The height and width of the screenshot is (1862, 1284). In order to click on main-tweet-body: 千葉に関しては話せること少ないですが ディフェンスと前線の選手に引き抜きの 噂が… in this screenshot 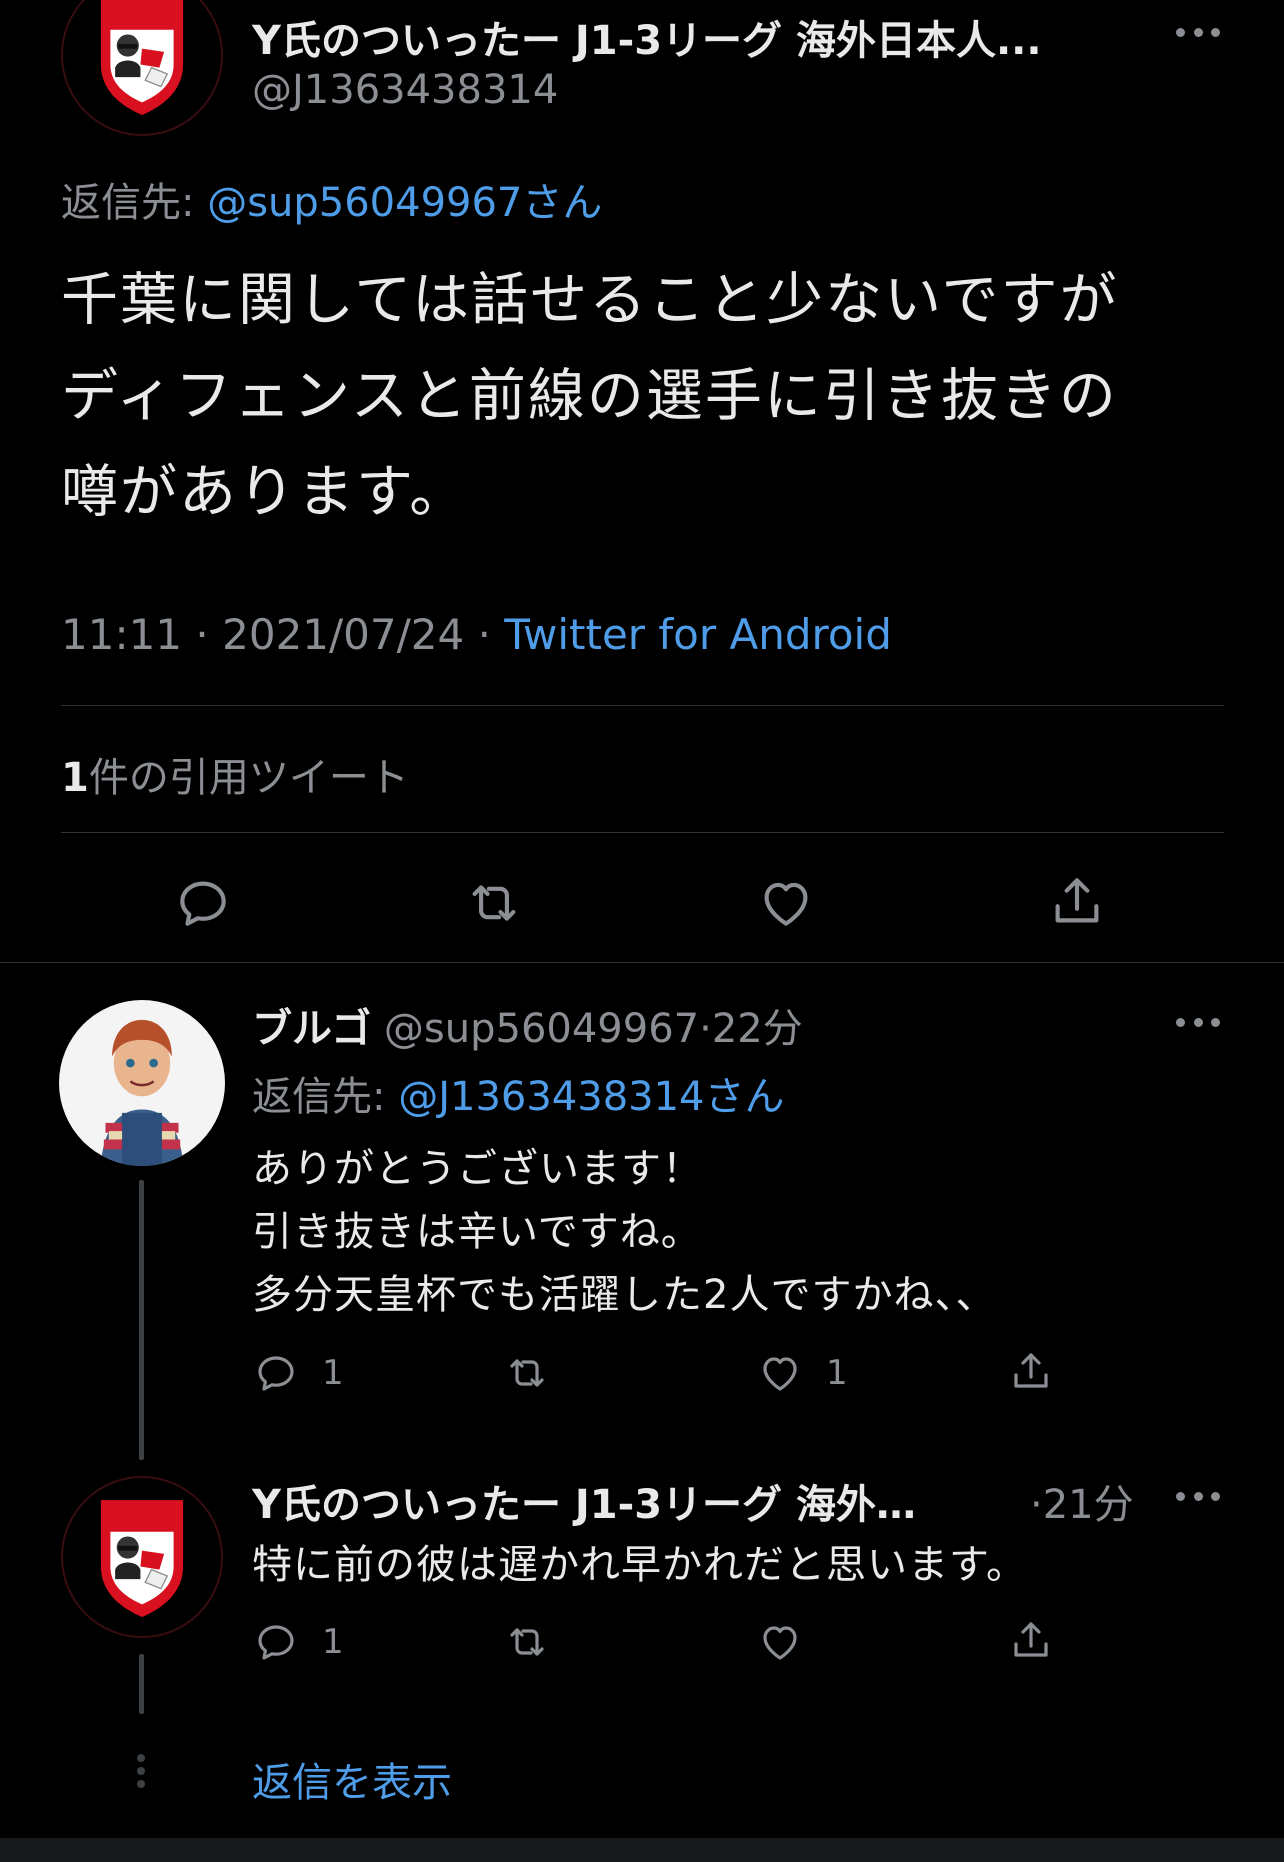, I will do `click(651, 396)`.